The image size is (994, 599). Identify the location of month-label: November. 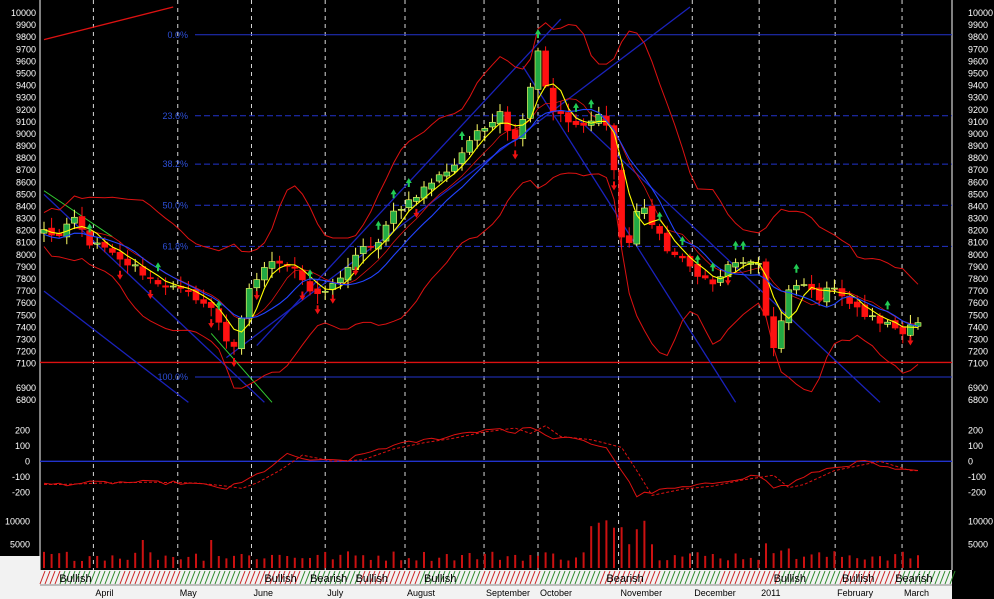
(642, 593).